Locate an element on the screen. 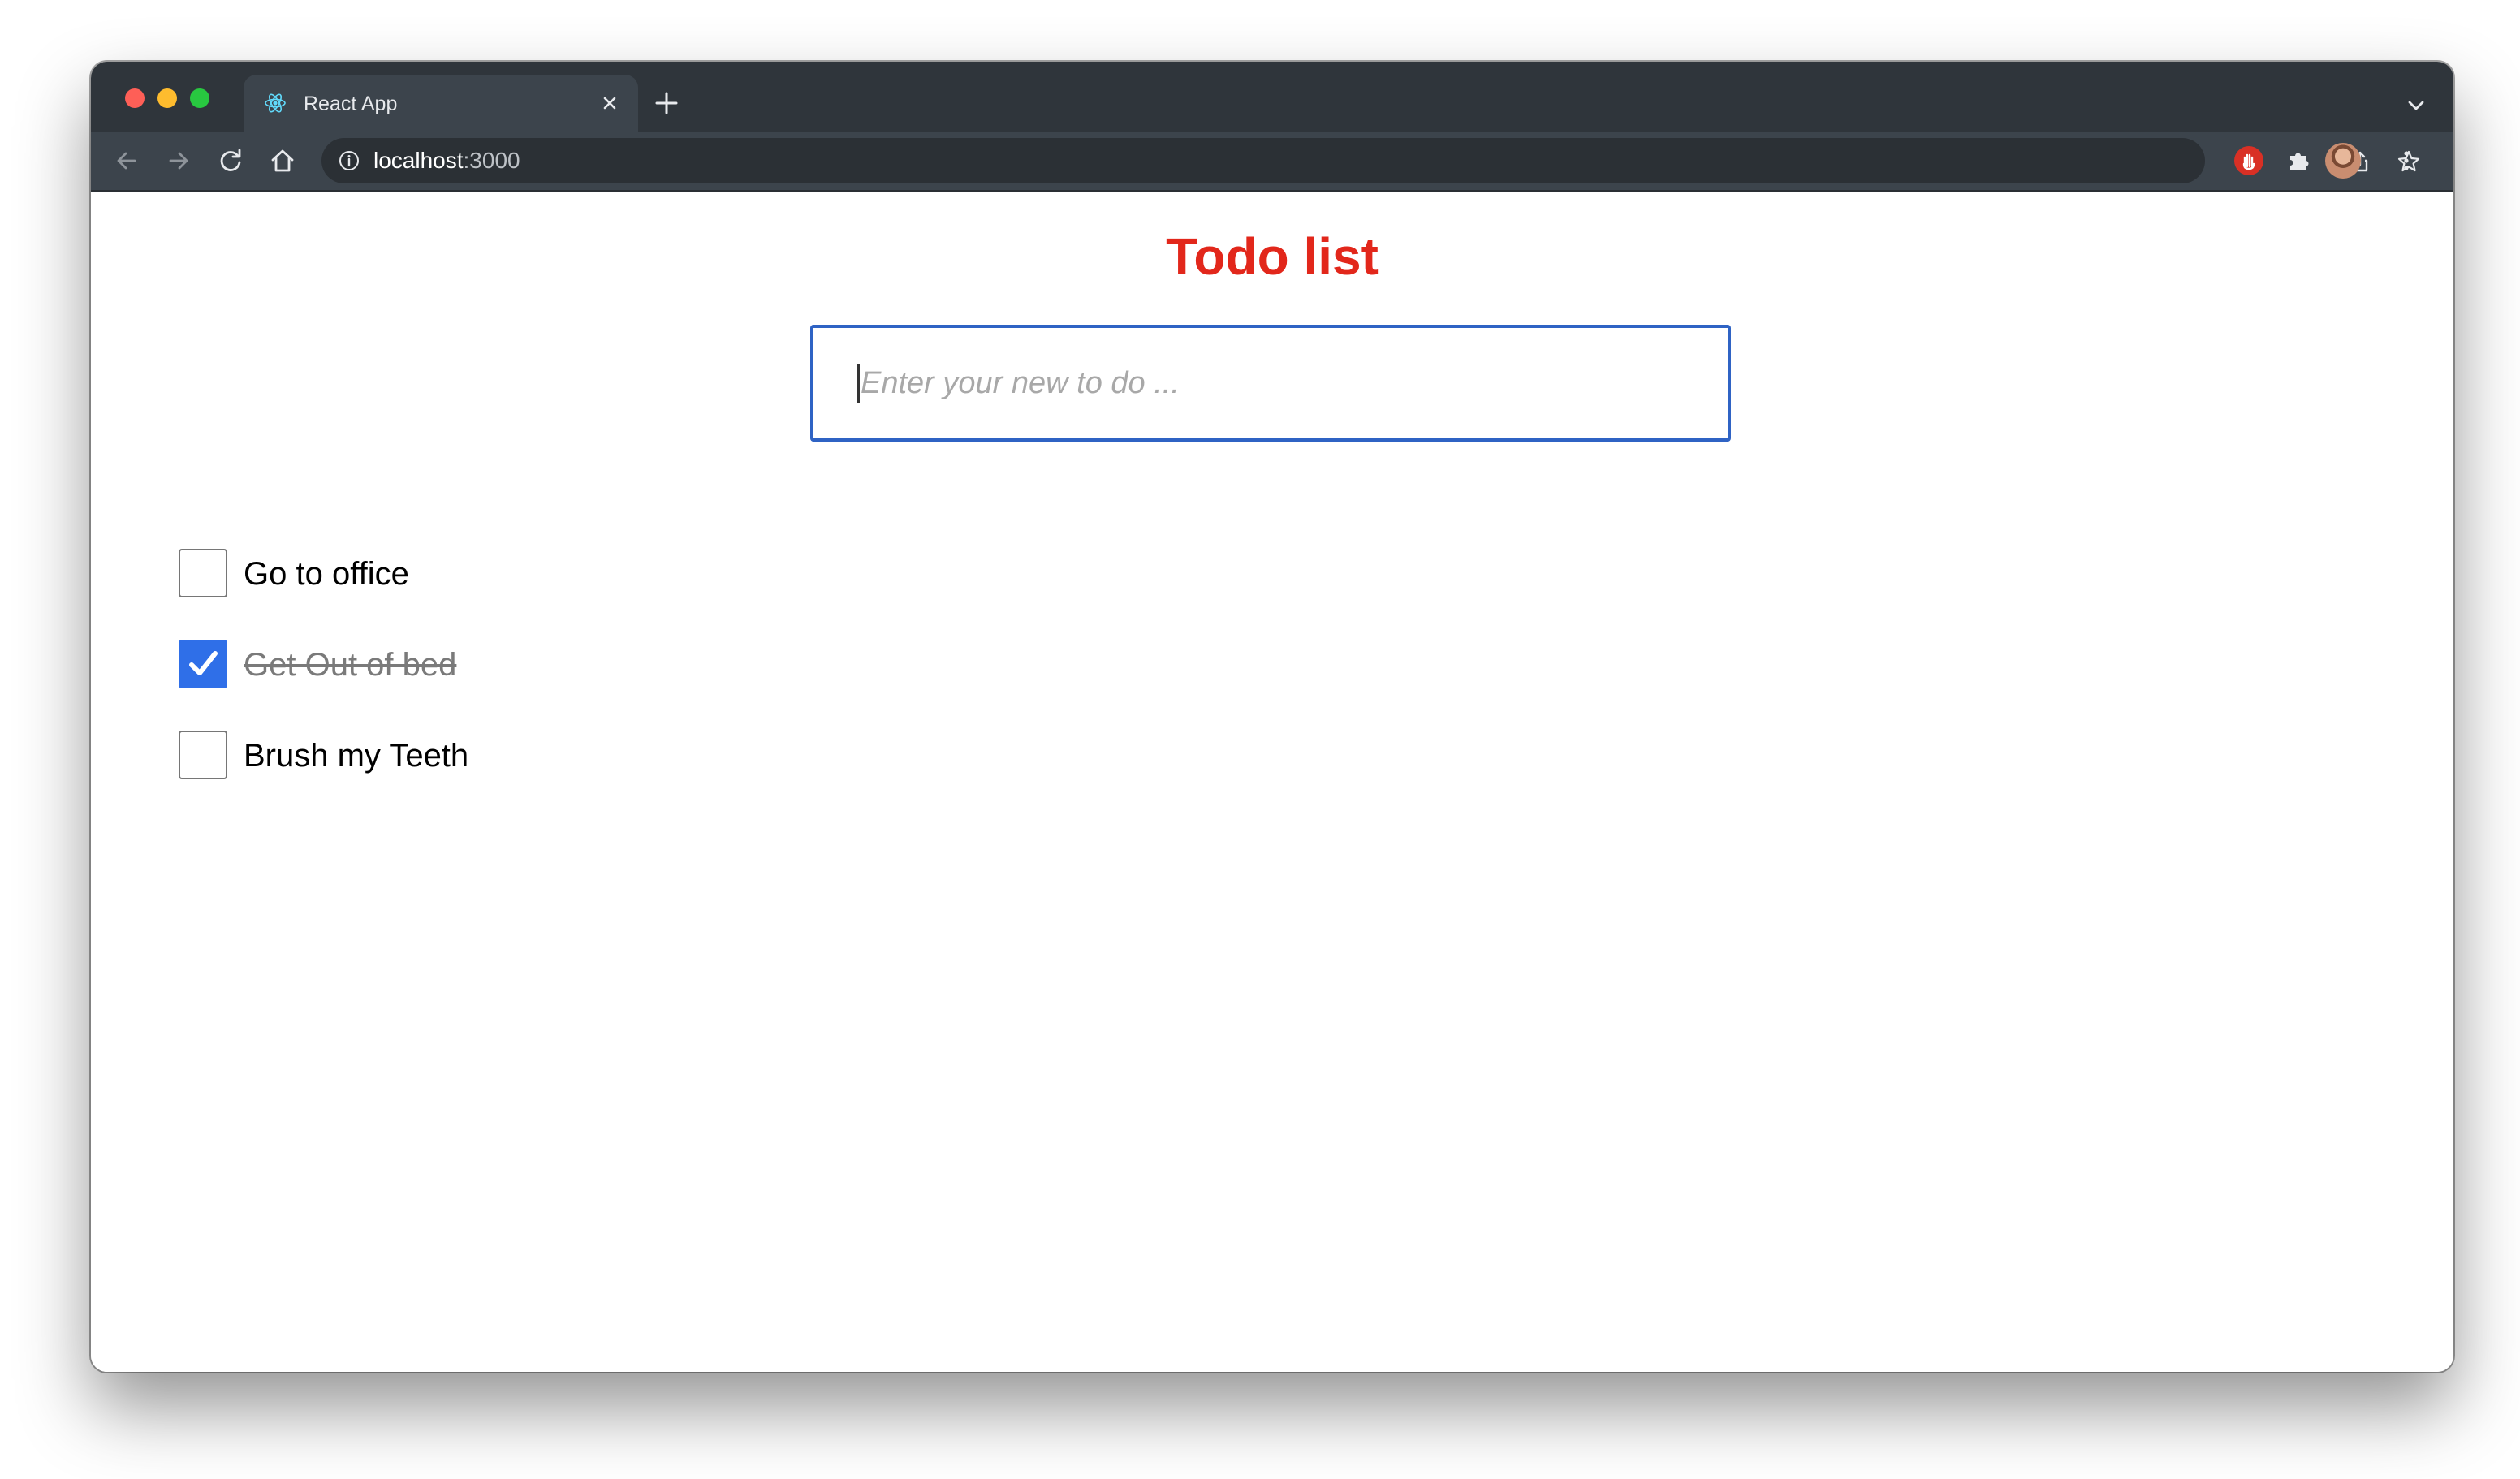 The width and height of the screenshot is (2520, 1479). todo-label: Get Out of bed is located at coordinates (350, 664).